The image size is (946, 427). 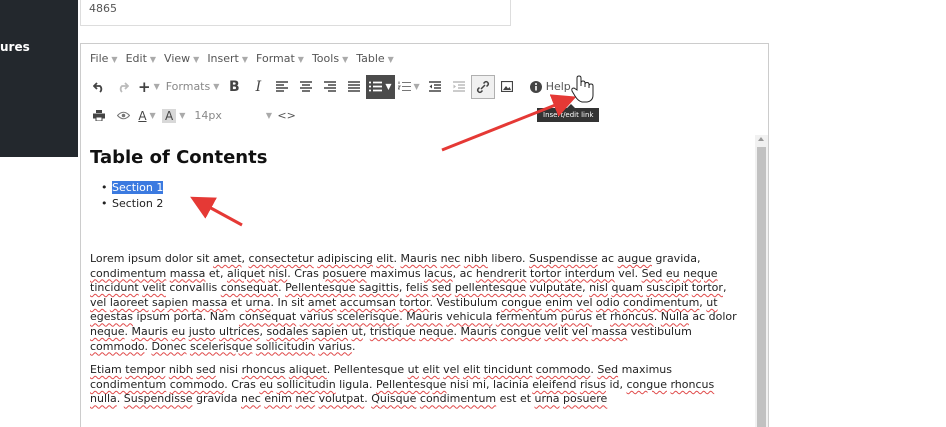 I want to click on spellcheck-word: urna, so click(x=547, y=399).